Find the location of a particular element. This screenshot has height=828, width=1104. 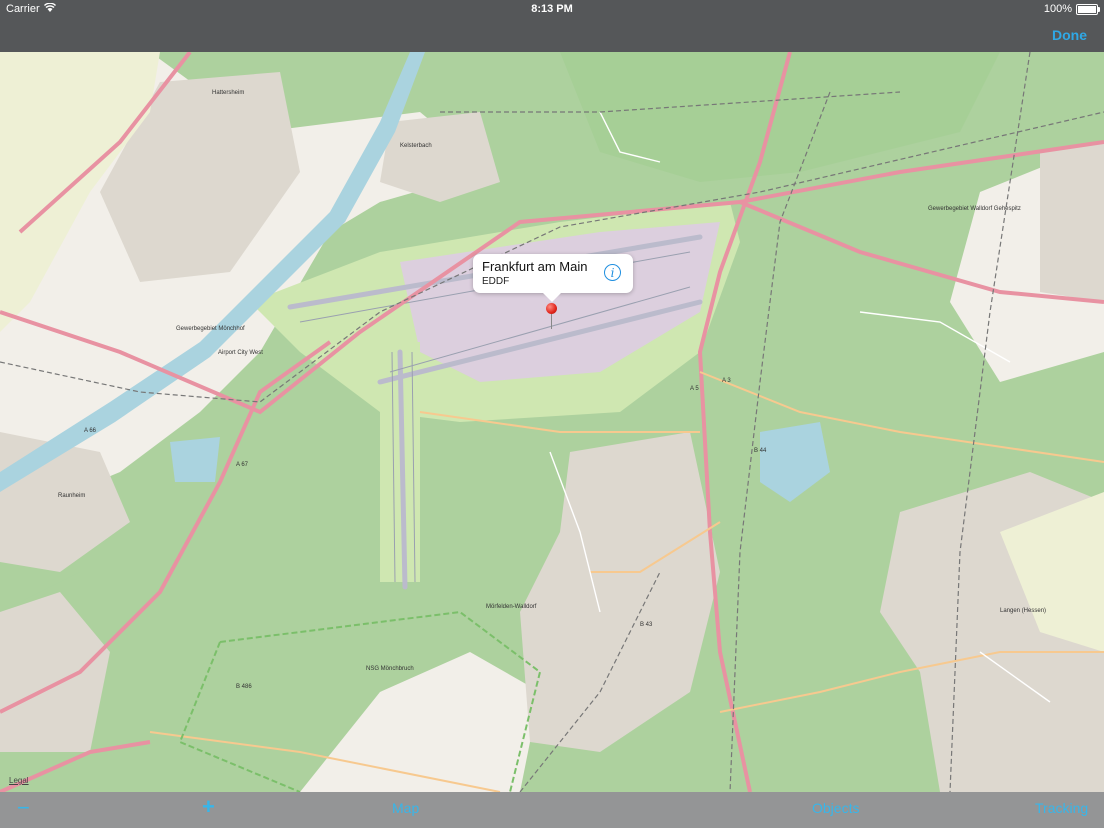

zoom-in-button: + is located at coordinates (208, 807).